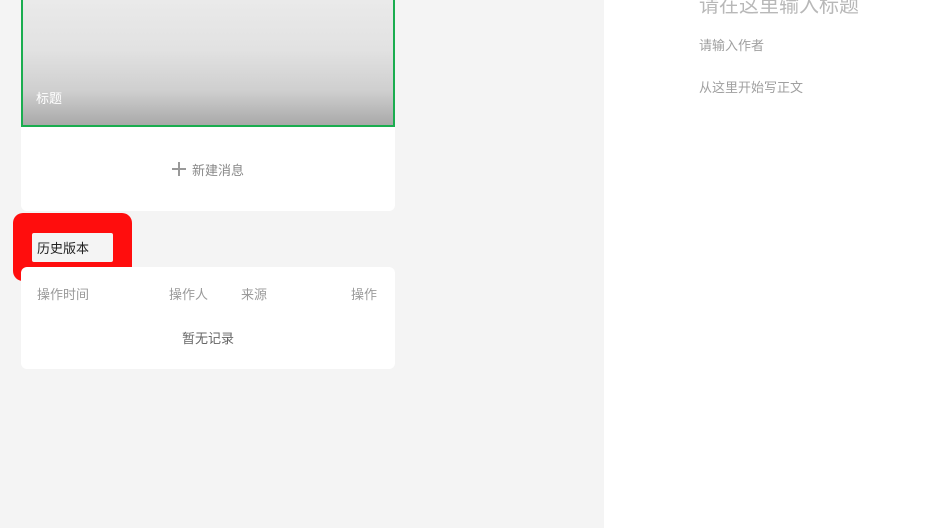 The height and width of the screenshot is (528, 944). Describe the element at coordinates (751, 86) in the screenshot. I see `body-editor: 从这里开始写正文` at that location.